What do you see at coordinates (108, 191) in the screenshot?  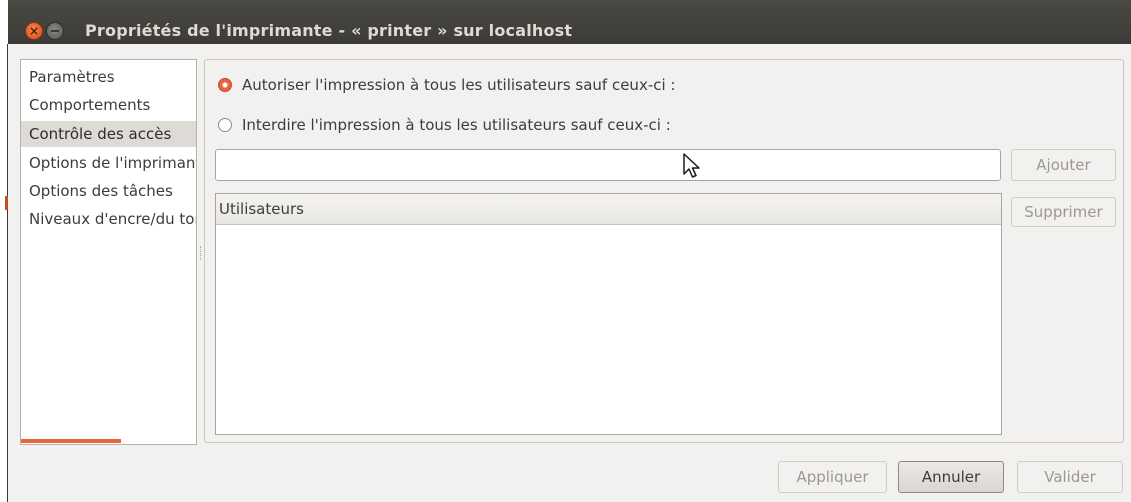 I see `sidebar-item-options-taches: Options des tâches` at bounding box center [108, 191].